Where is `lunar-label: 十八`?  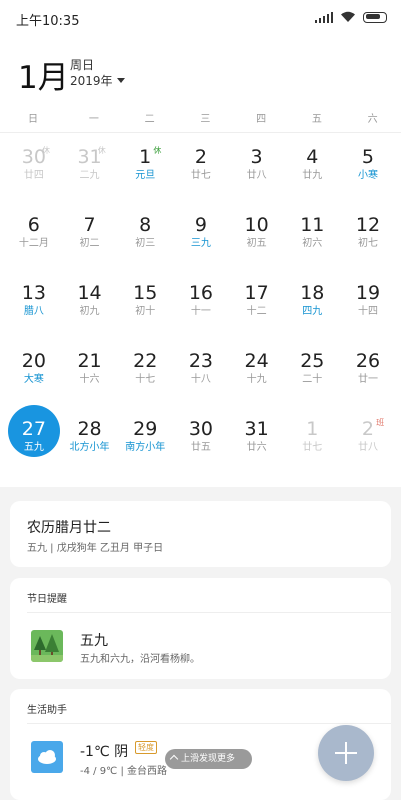 lunar-label: 十八 is located at coordinates (200, 379).